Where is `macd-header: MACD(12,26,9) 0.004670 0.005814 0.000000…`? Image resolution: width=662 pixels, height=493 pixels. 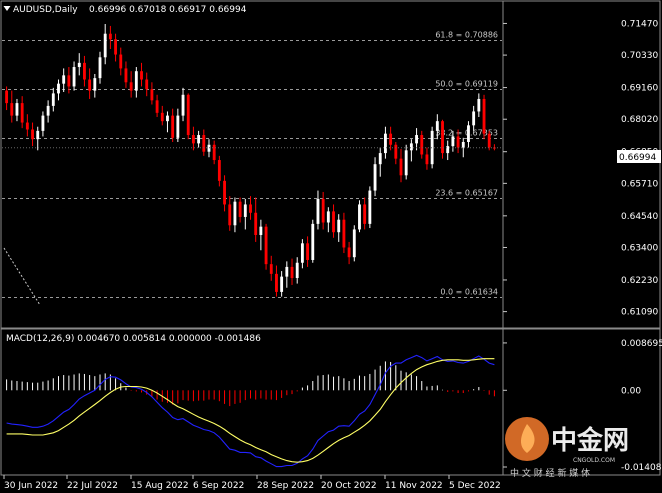 macd-header: MACD(12,26,9) 0.004670 0.005814 0.000000… is located at coordinates (133, 339).